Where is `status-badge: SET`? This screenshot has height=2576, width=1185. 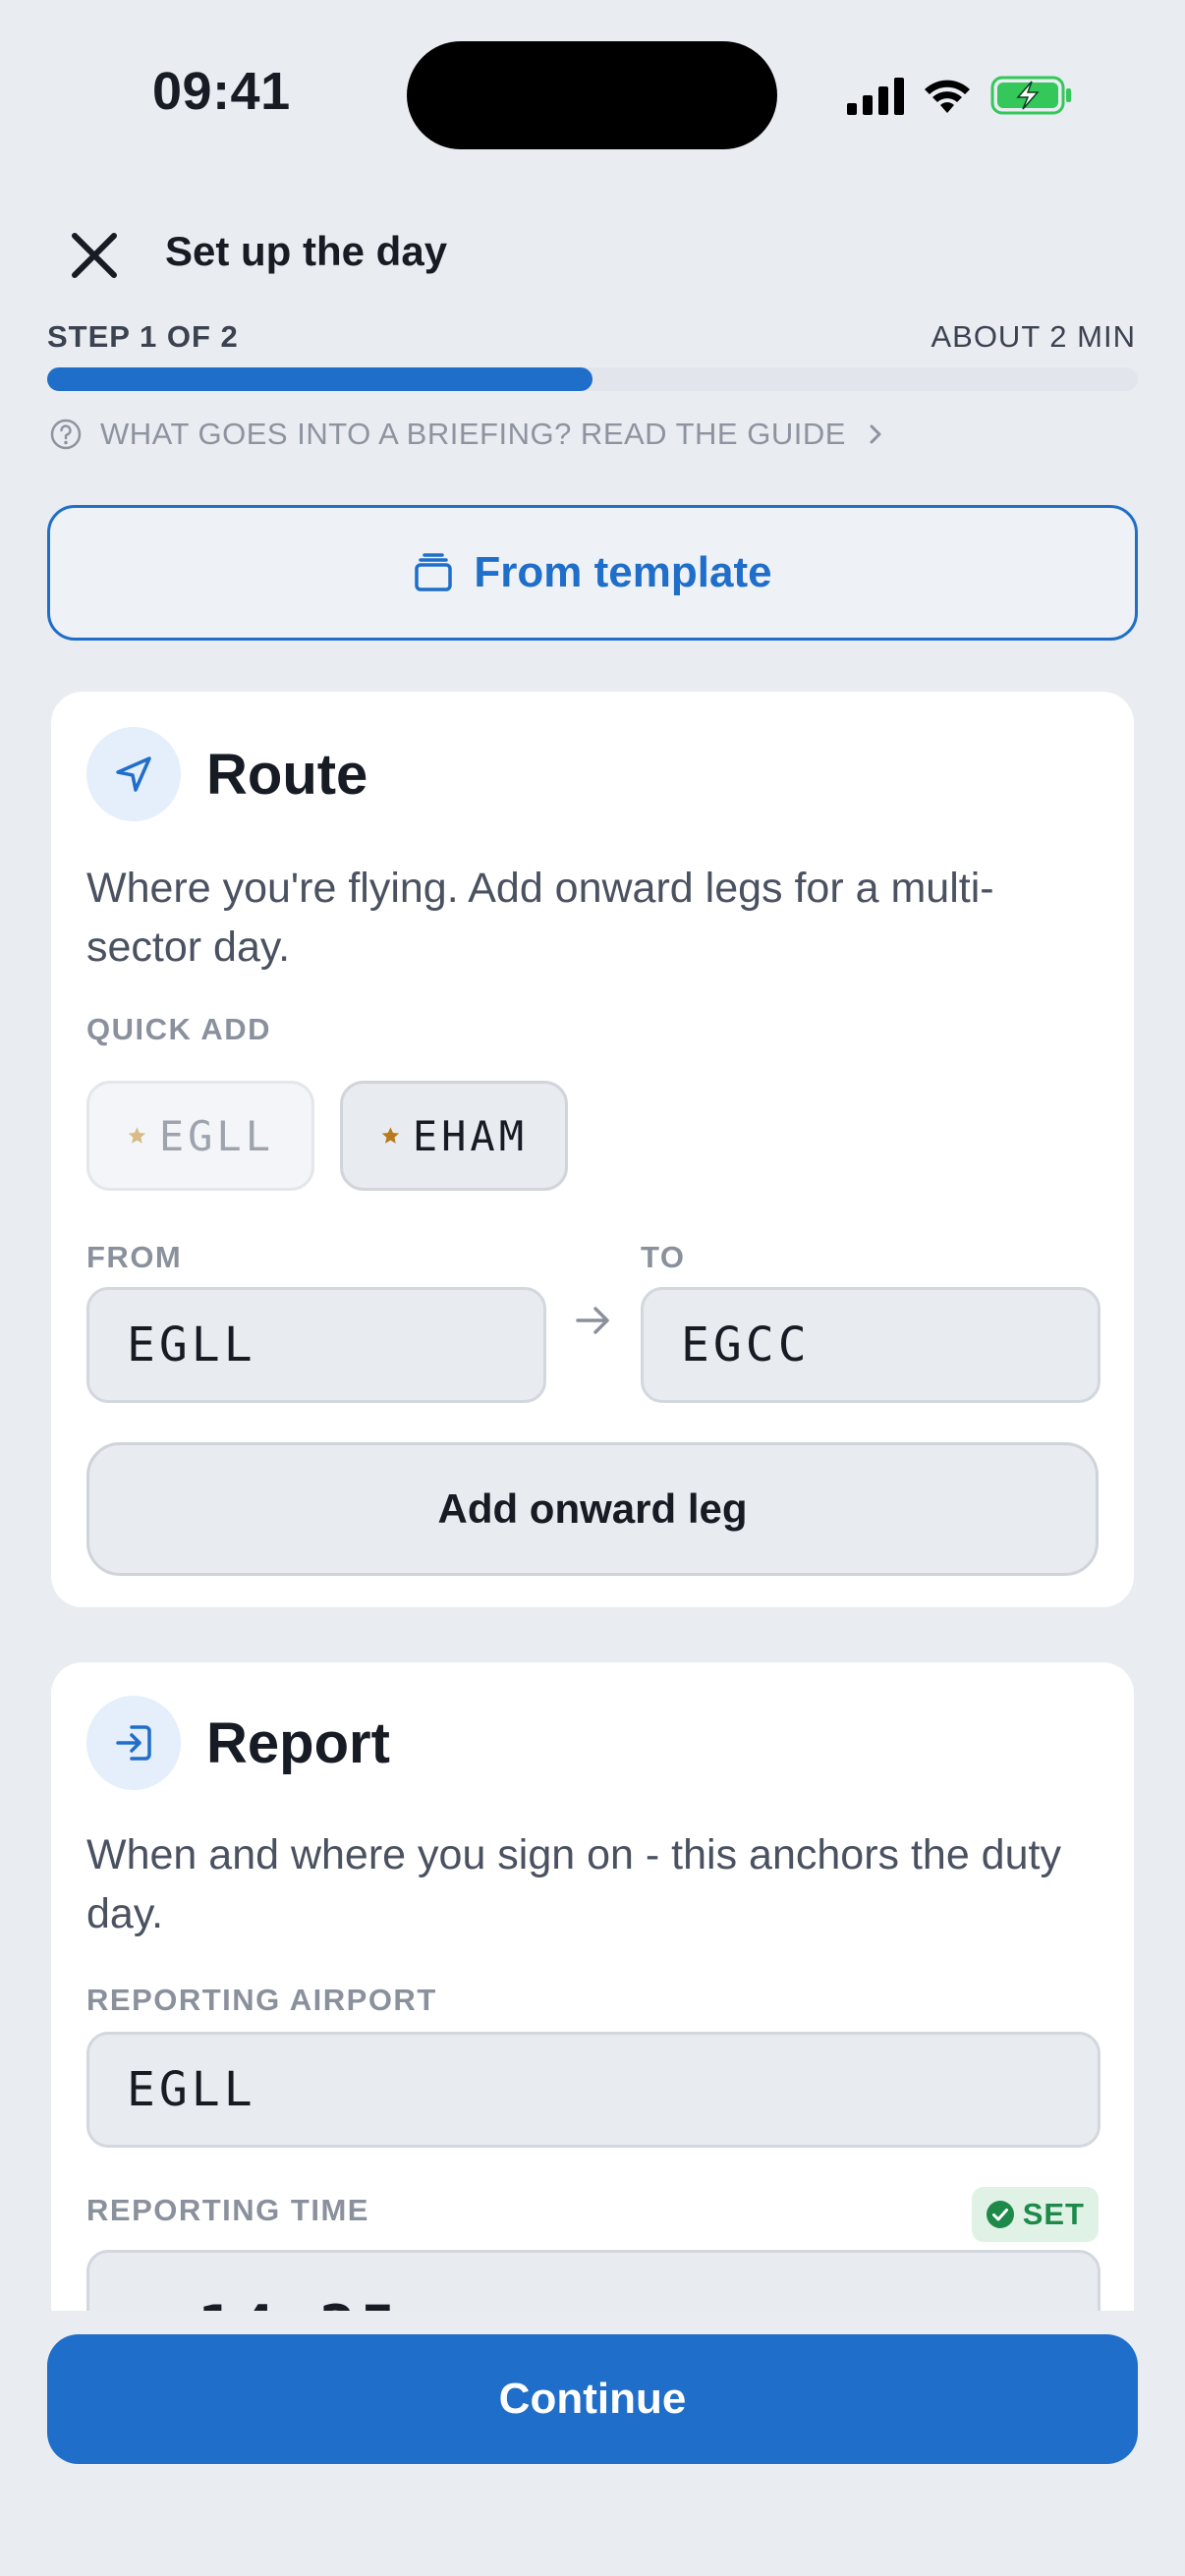 status-badge: SET is located at coordinates (1035, 2214).